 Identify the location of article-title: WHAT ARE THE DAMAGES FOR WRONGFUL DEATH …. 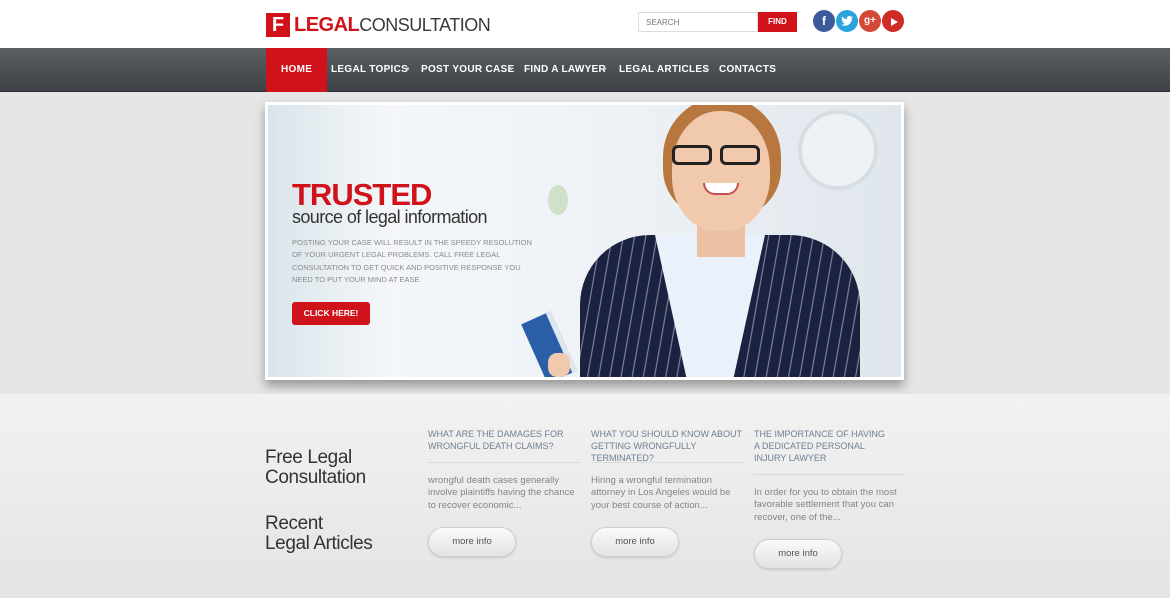
(498, 440).